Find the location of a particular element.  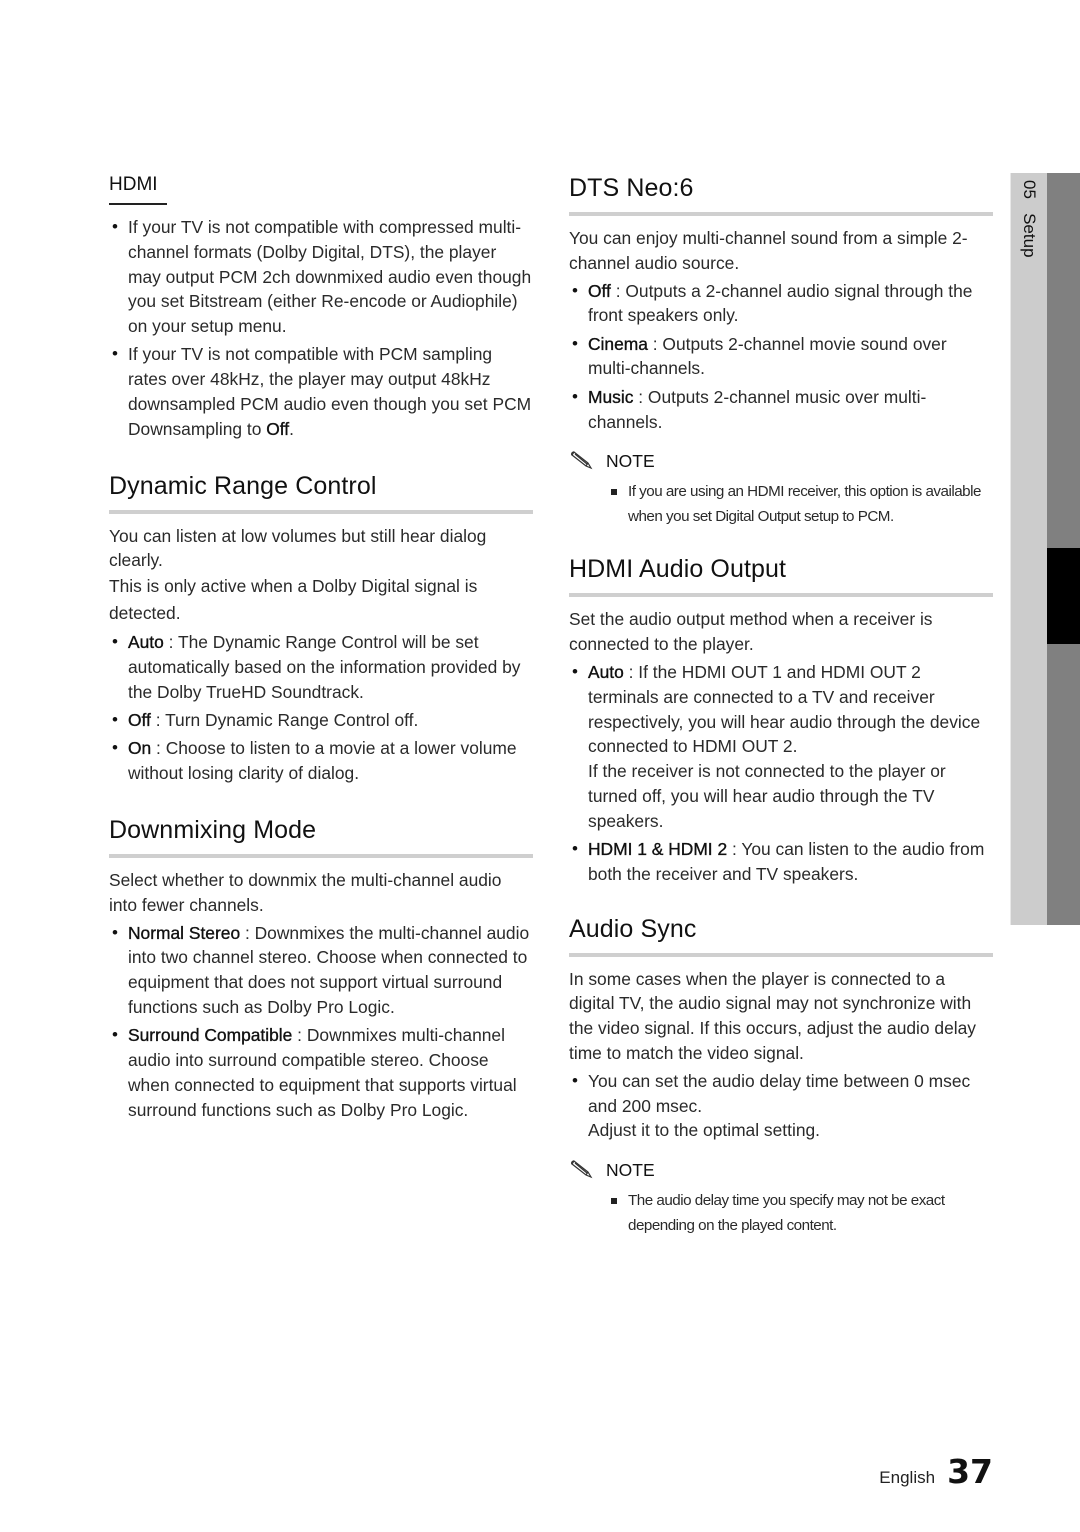

section-title: Dynamic Range Control is located at coordinates (243, 485).